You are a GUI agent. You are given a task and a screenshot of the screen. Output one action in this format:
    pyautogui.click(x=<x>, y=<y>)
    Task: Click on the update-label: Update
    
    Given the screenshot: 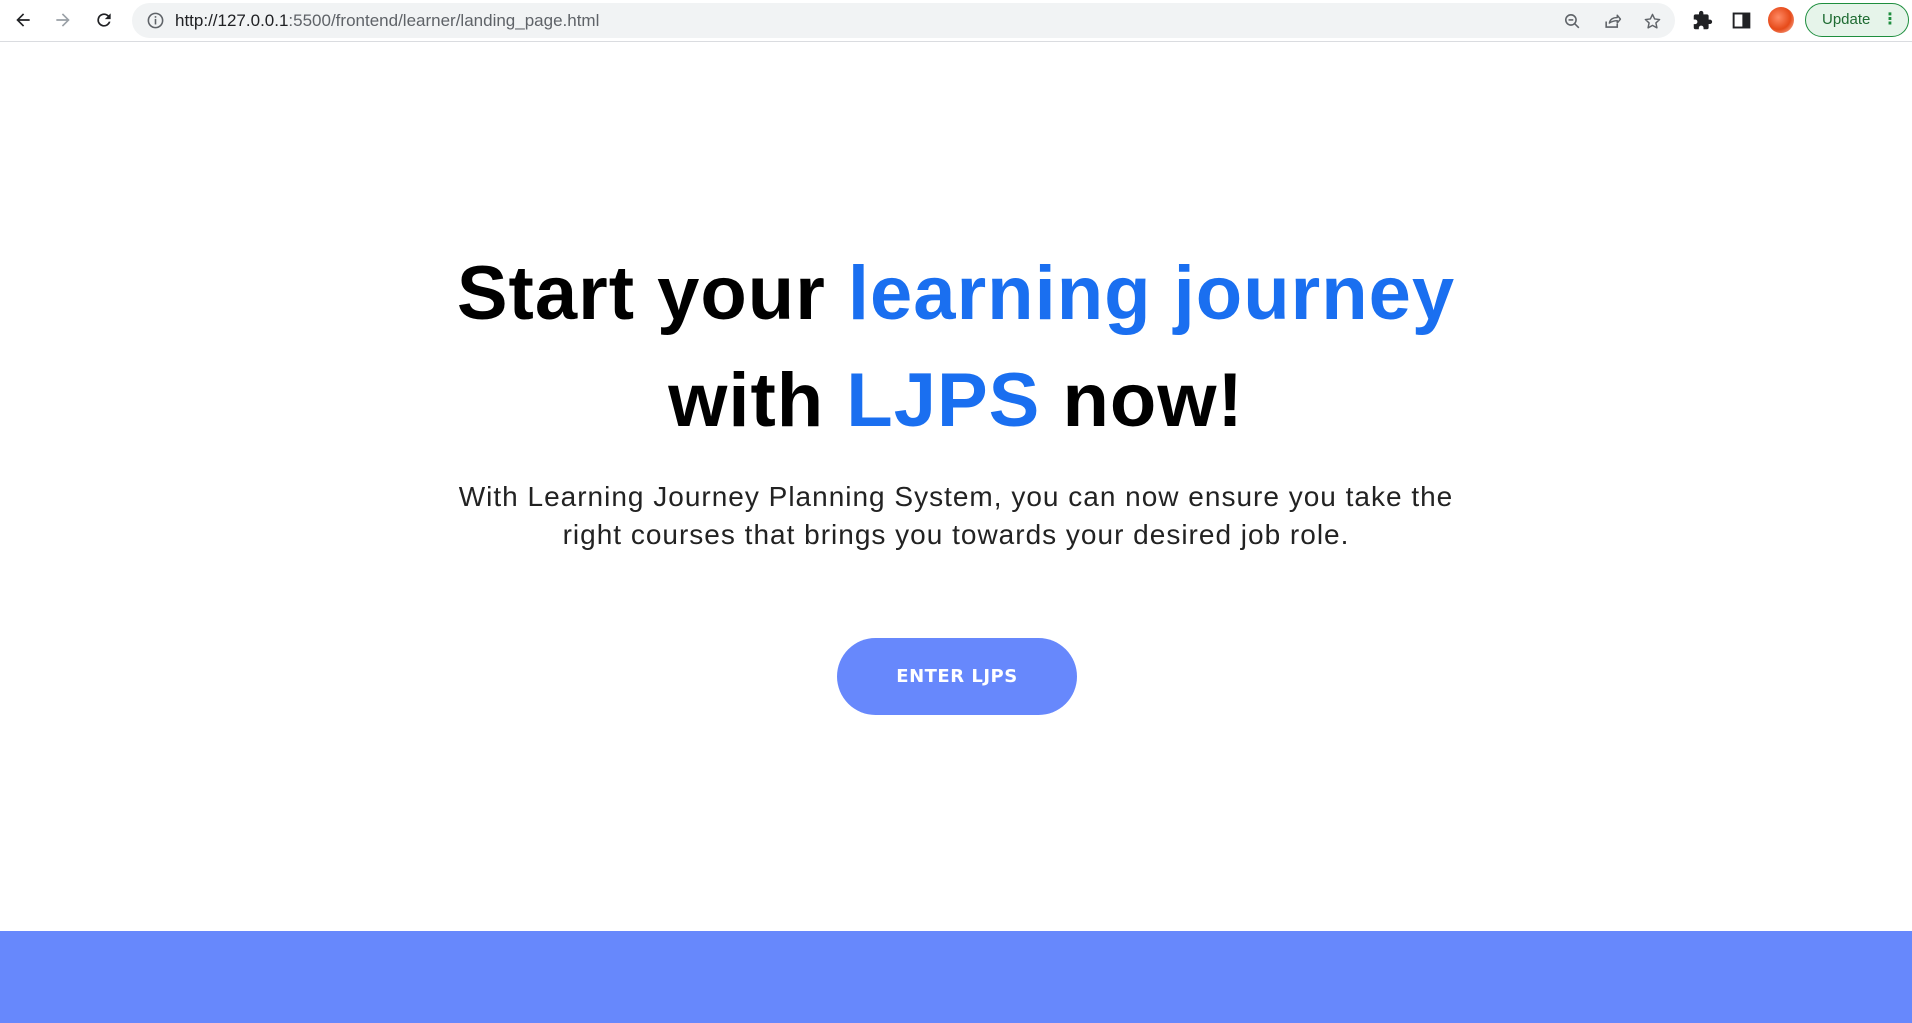 What is the action you would take?
    pyautogui.click(x=1846, y=19)
    